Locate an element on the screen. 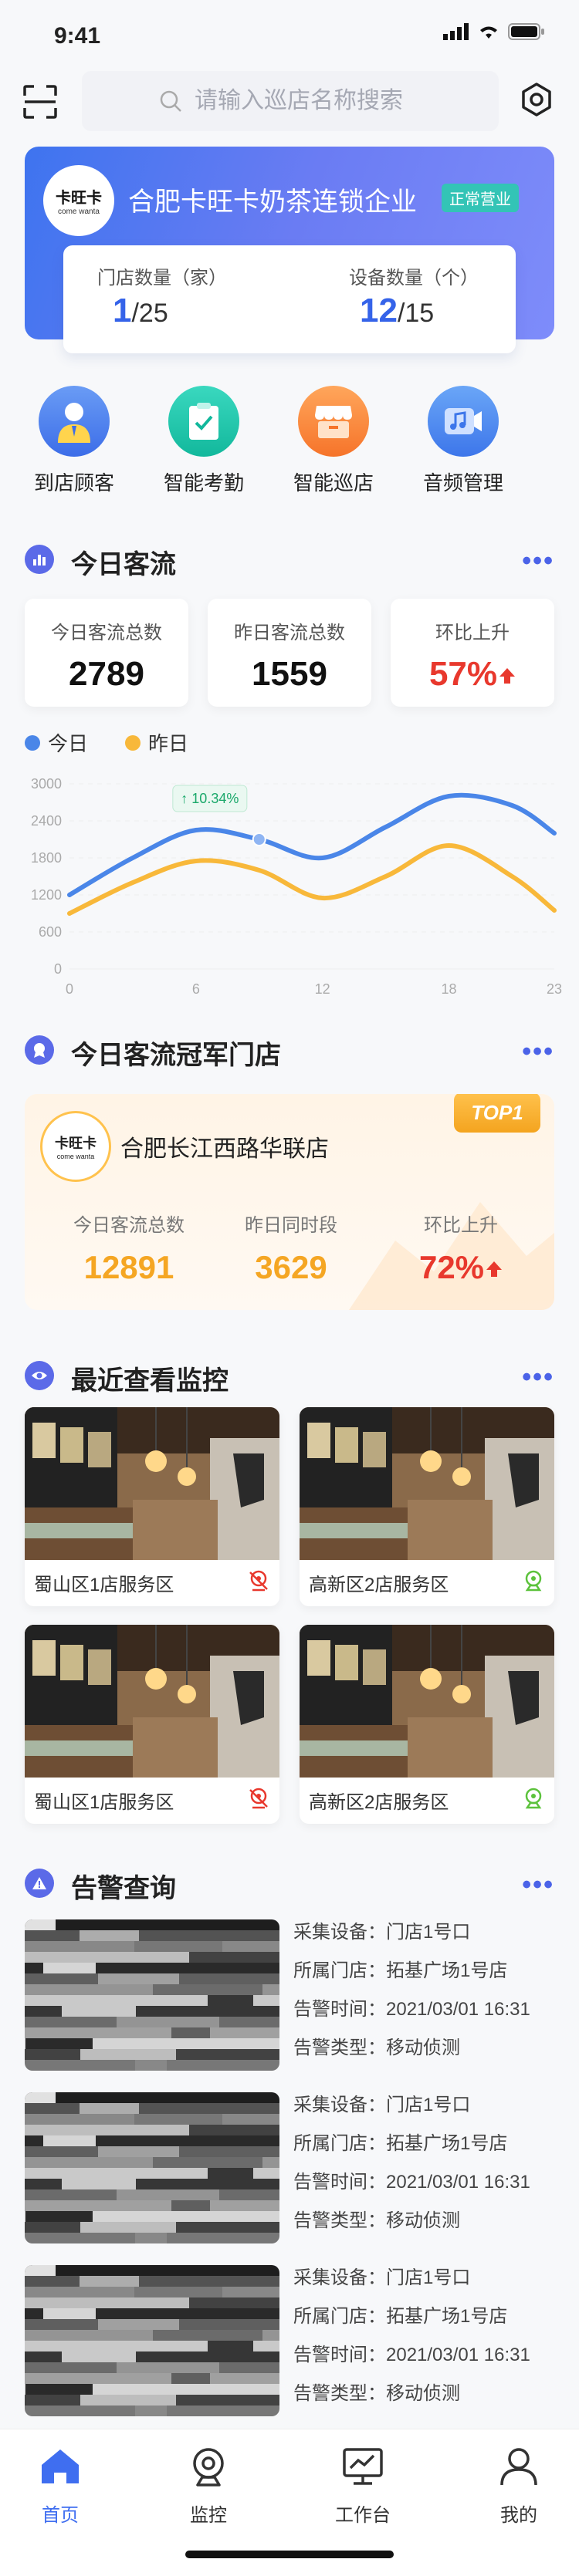 The image size is (579, 2576). kpi-value: 57% is located at coordinates (472, 674).